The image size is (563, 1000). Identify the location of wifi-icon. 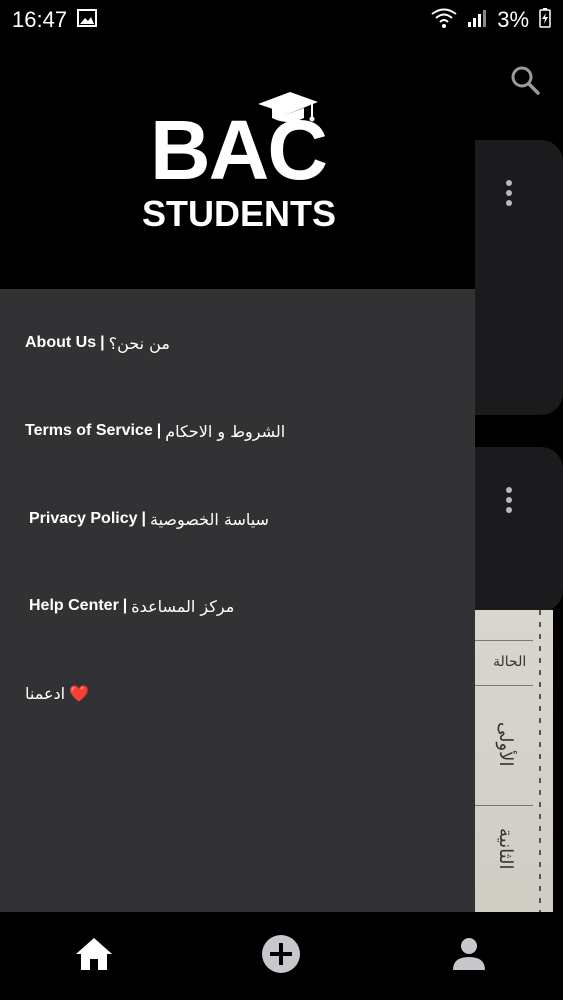
(444, 20).